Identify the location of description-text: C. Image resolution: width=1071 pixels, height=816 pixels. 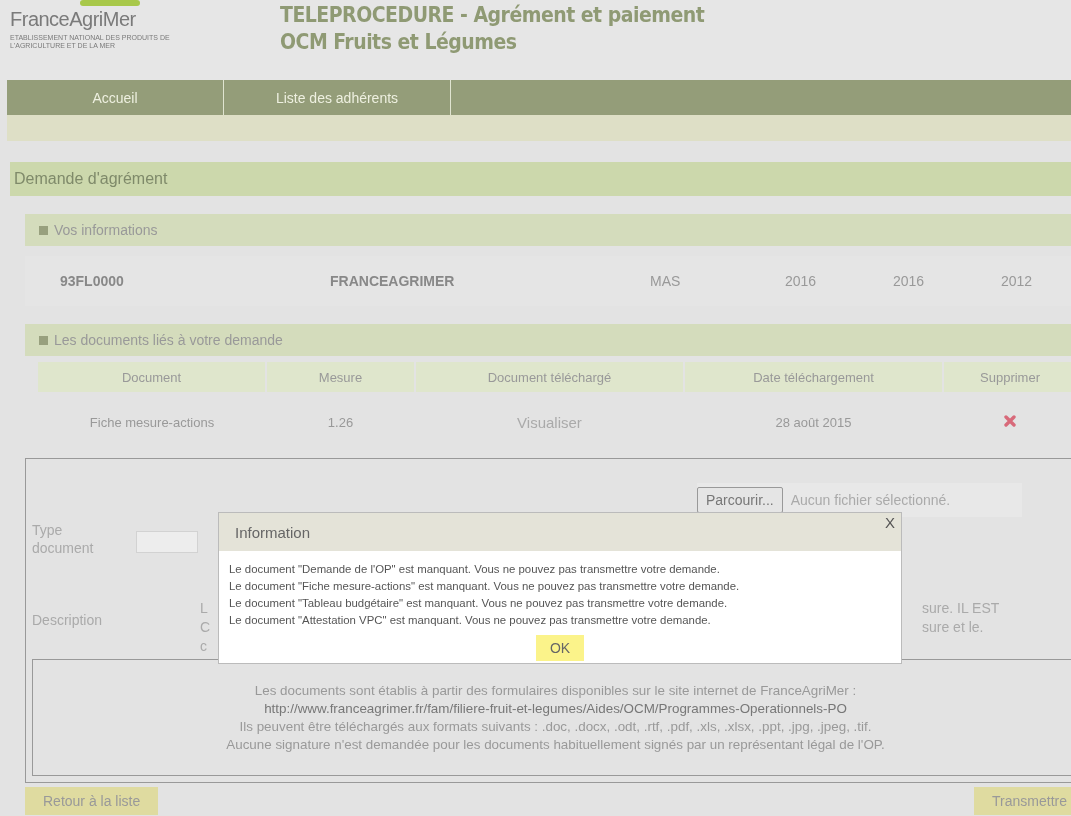
(205, 627).